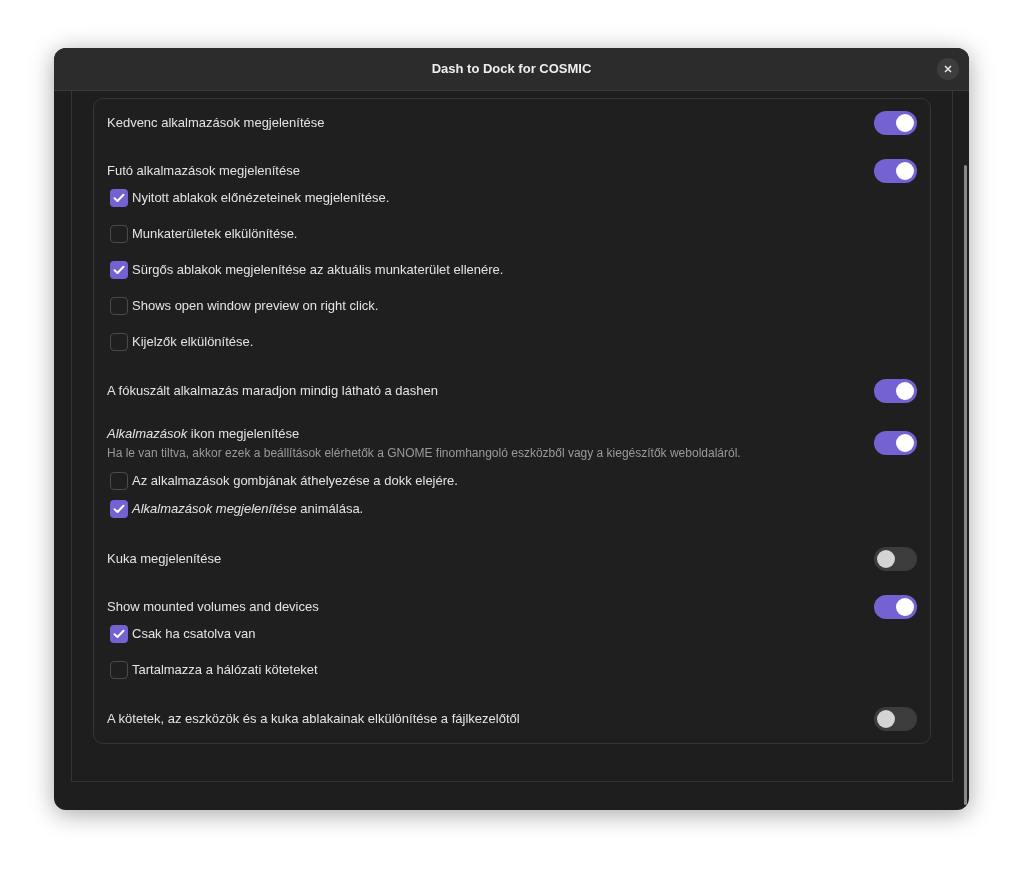  I want to click on close-button, so click(948, 69).